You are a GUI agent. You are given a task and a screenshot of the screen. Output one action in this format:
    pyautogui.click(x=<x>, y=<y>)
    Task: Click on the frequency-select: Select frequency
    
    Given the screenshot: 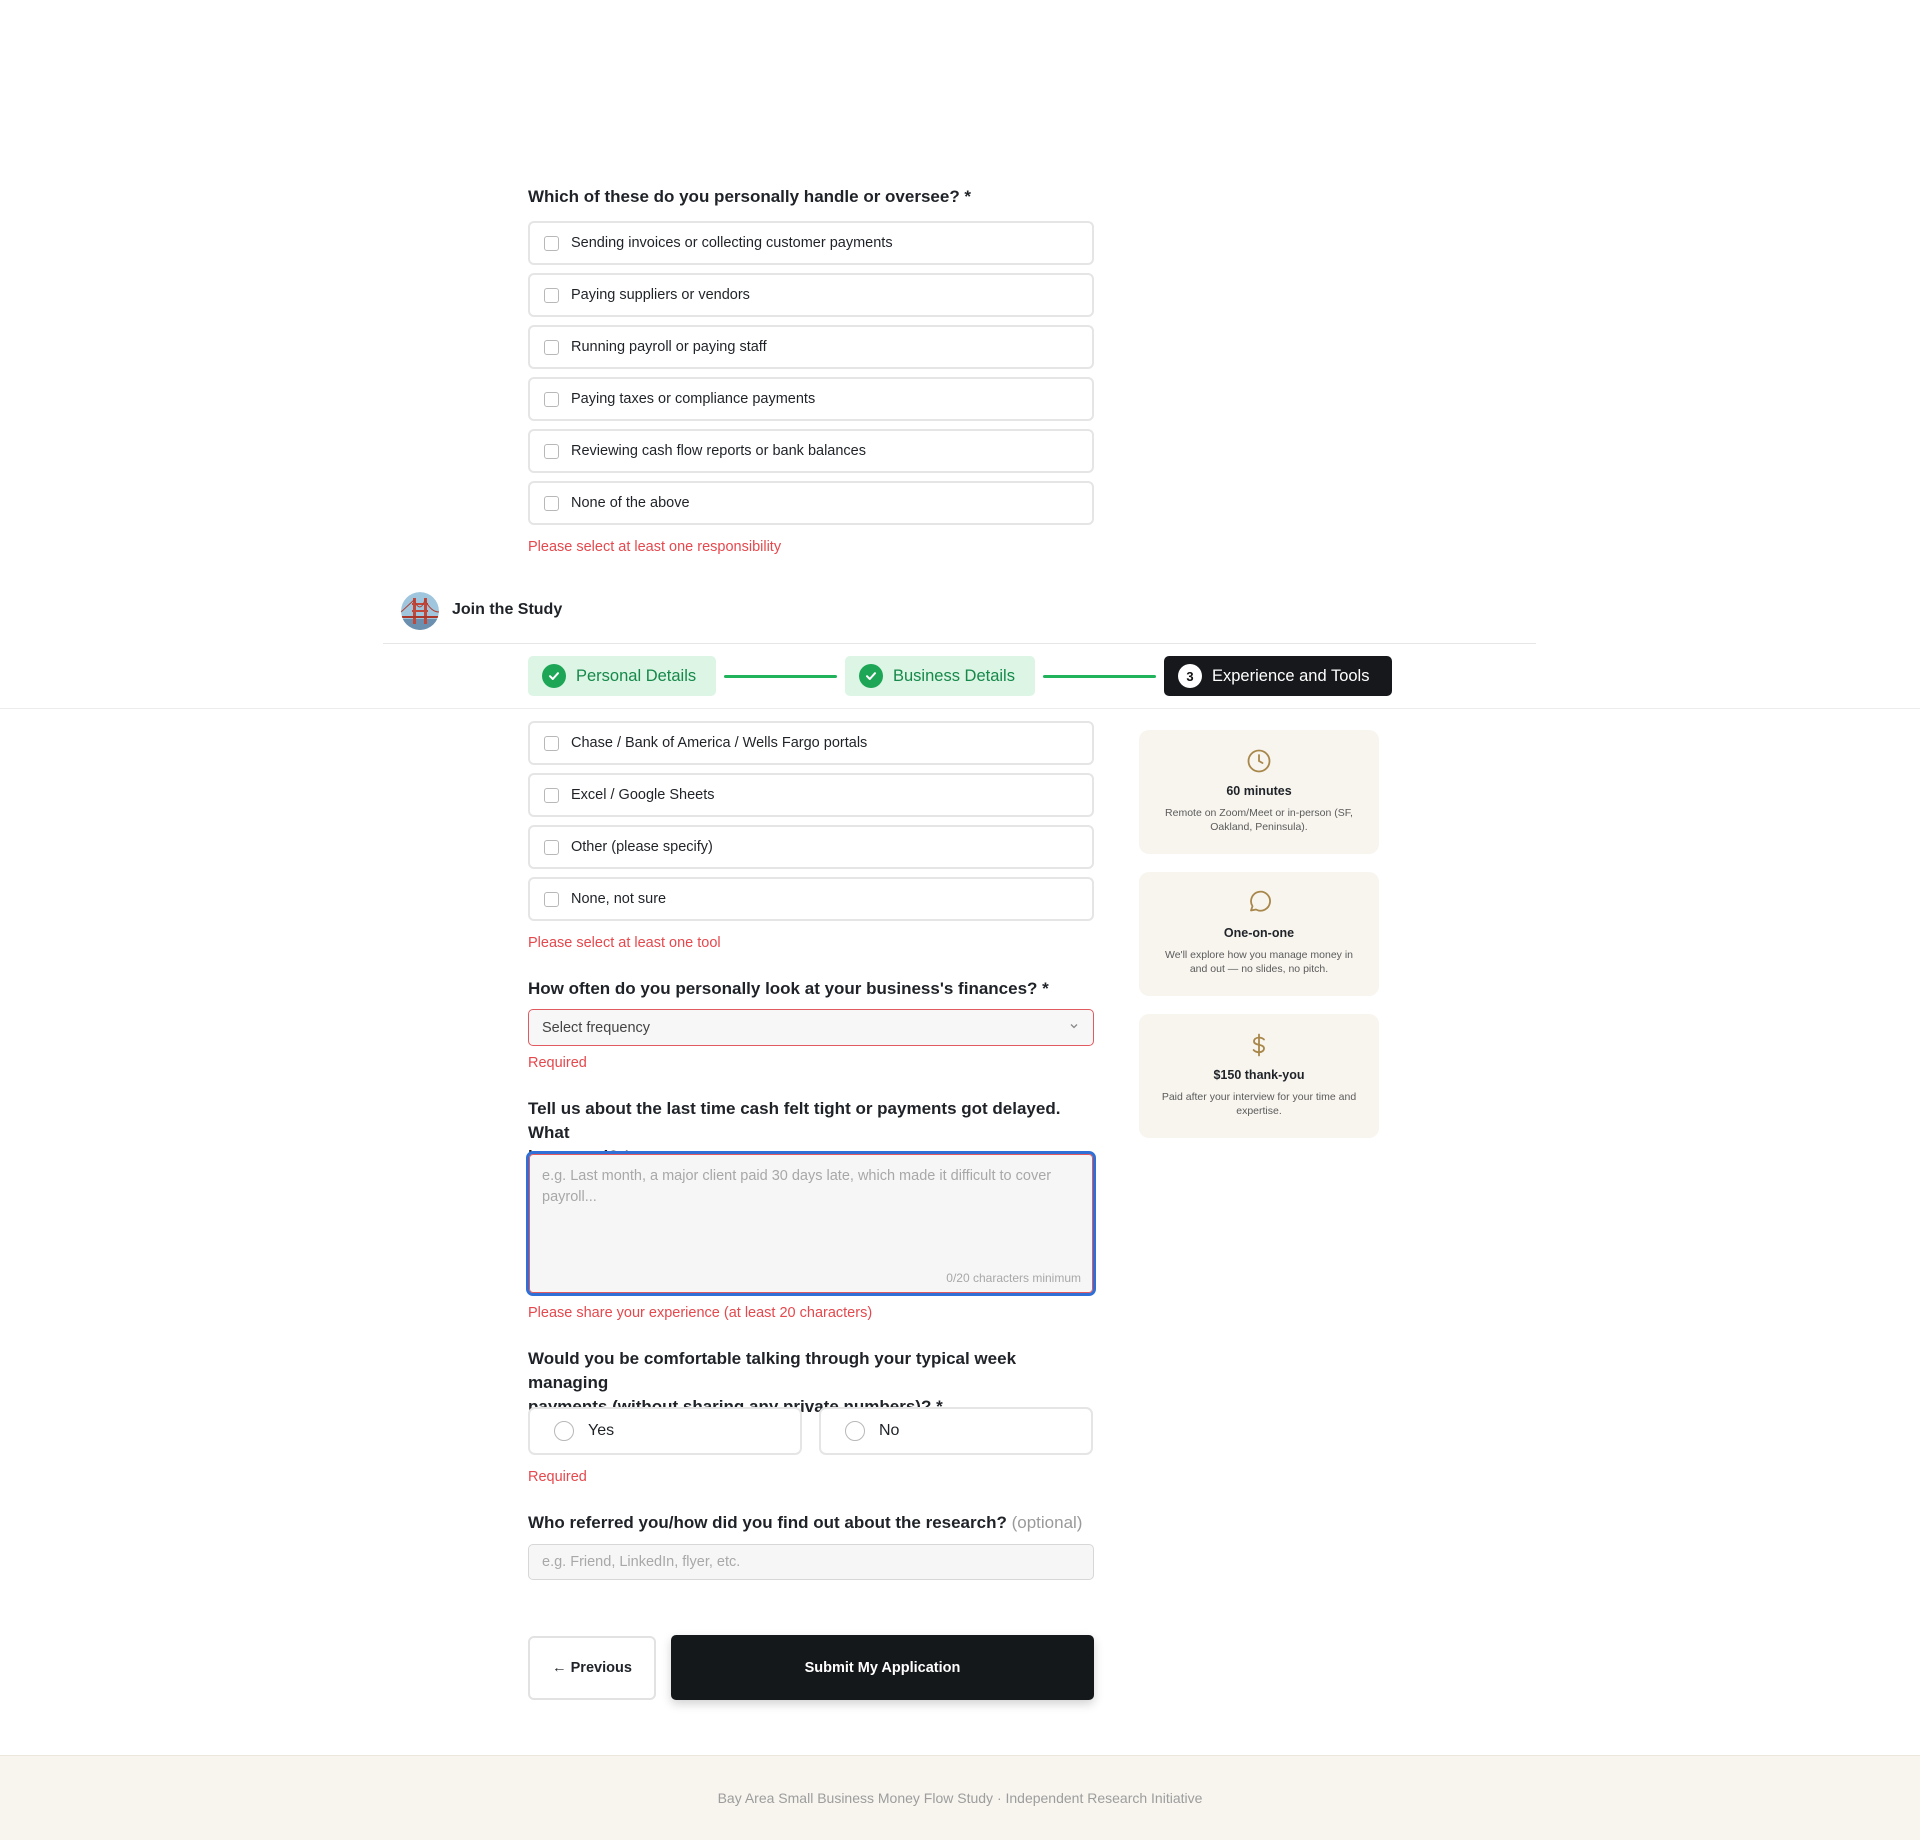 What is the action you would take?
    pyautogui.click(x=811, y=1027)
    